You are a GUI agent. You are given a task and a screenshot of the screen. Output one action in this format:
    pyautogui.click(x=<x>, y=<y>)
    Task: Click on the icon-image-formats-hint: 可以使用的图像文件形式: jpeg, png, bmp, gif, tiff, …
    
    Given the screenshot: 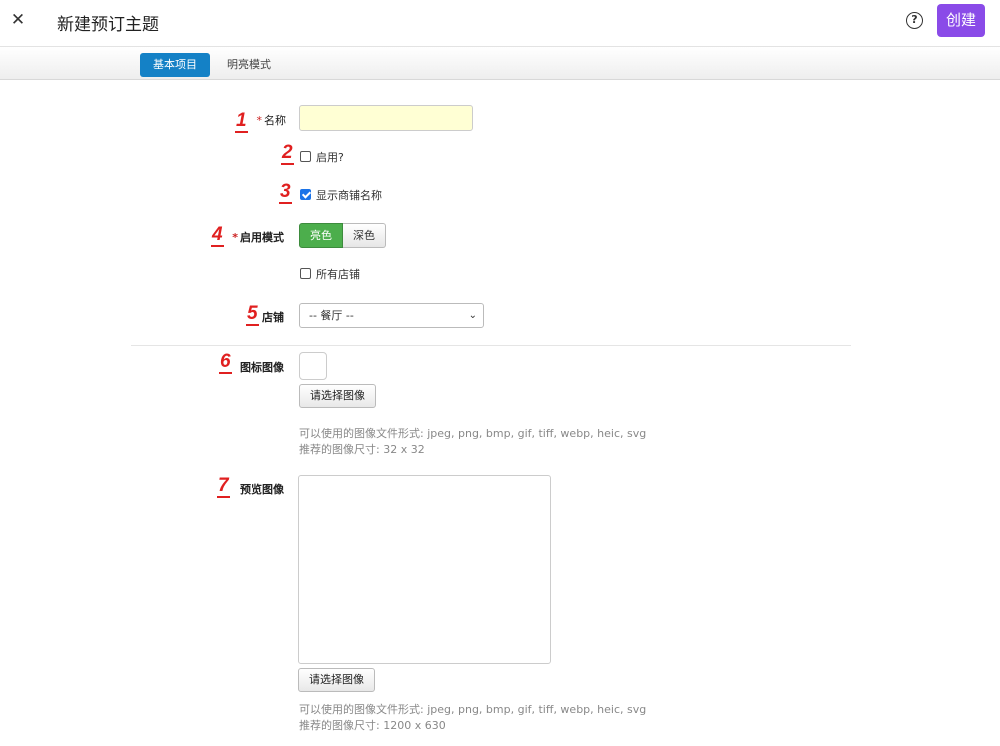 What is the action you would take?
    pyautogui.click(x=473, y=433)
    